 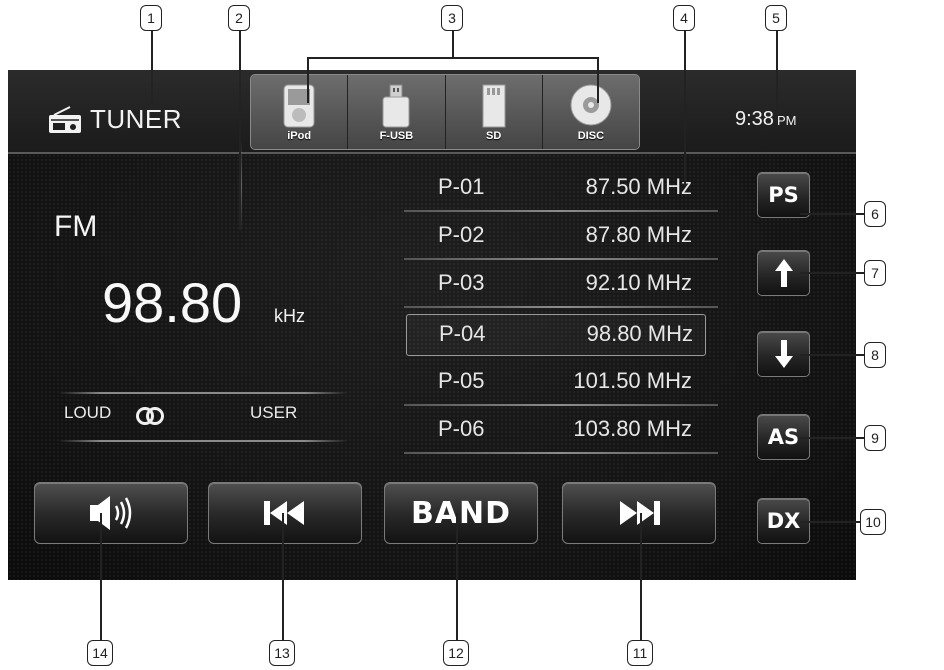 What do you see at coordinates (783, 354) in the screenshot?
I see `arrow-down-icon` at bounding box center [783, 354].